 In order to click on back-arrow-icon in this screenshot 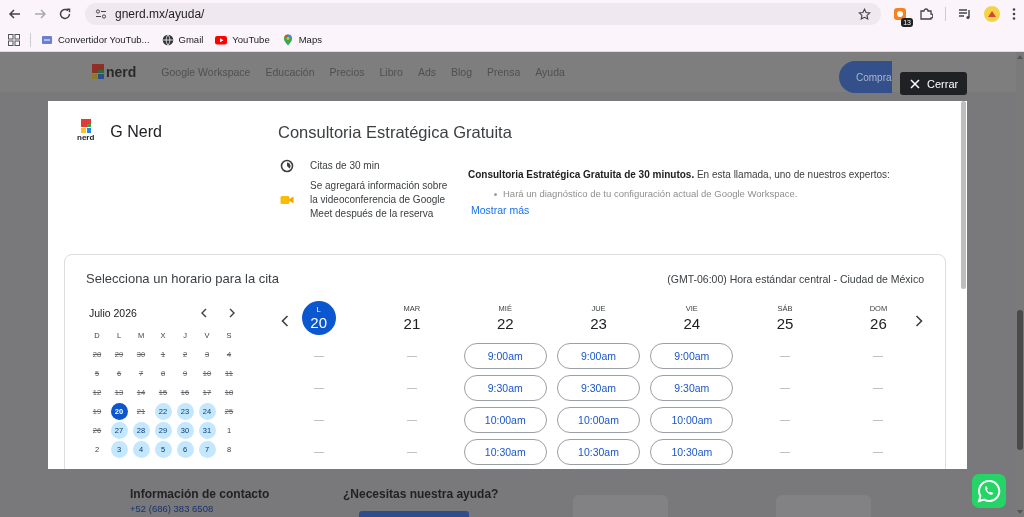, I will do `click(15, 14)`.